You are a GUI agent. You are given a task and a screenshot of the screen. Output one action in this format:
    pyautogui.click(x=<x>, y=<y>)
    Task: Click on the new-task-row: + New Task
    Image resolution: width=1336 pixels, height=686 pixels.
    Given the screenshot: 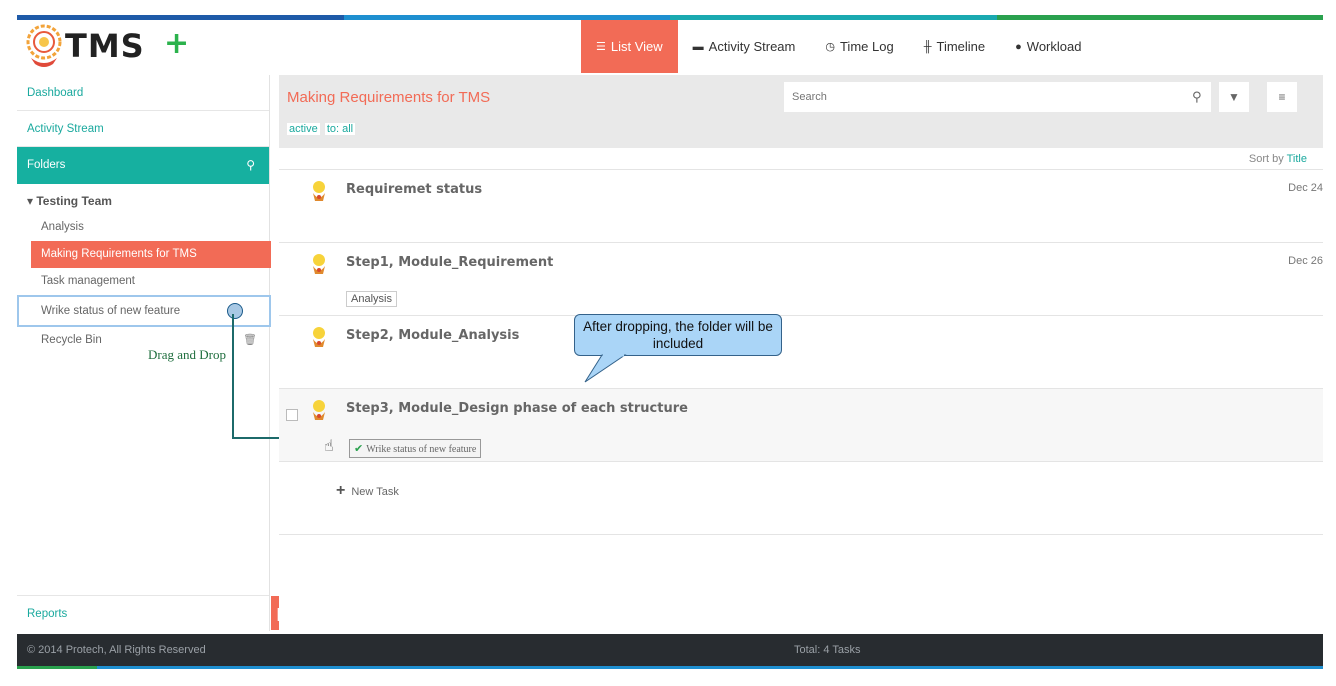 What is the action you would take?
    pyautogui.click(x=801, y=498)
    